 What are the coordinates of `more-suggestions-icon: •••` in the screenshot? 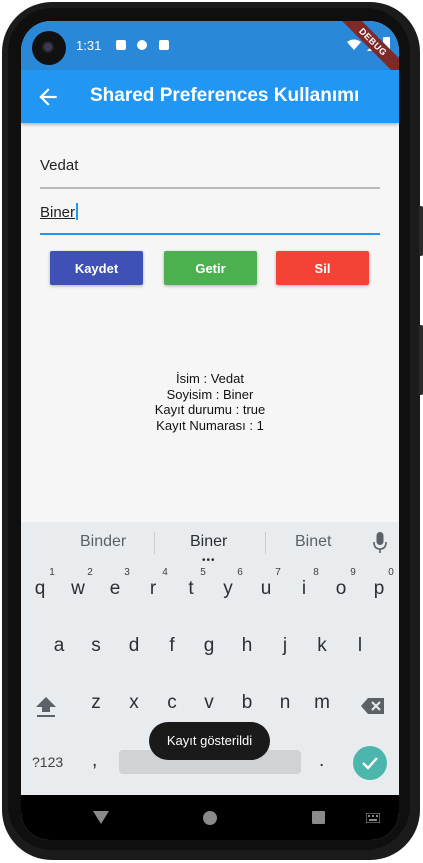 It's located at (209, 560).